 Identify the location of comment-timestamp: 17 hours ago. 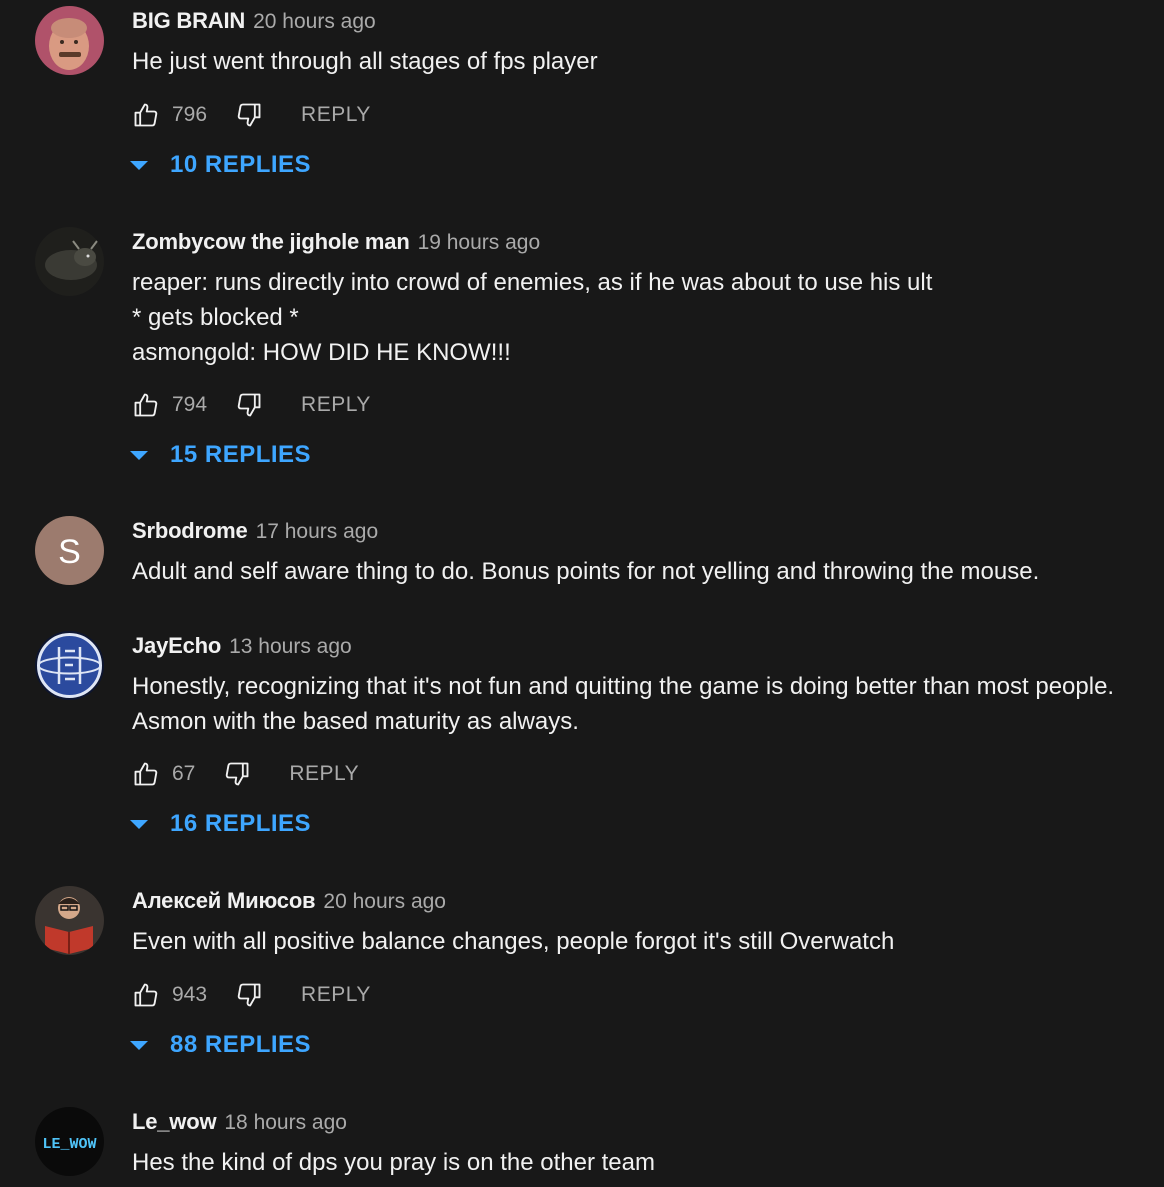
(317, 532).